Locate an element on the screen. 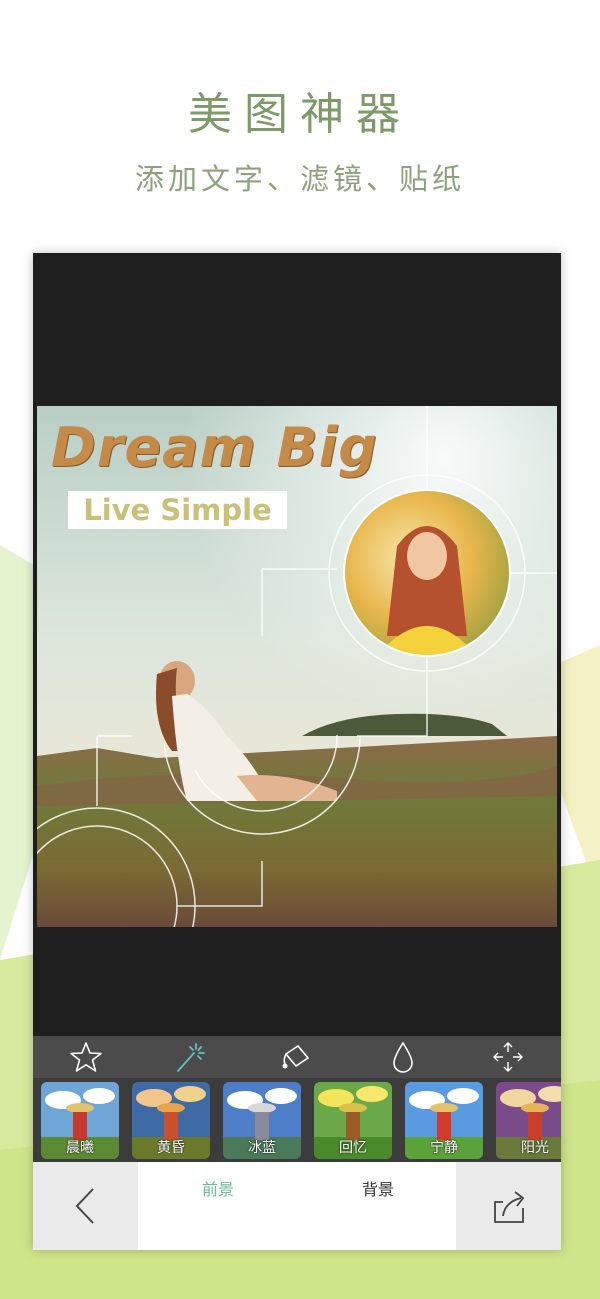 The image size is (600, 1299). back-button is located at coordinates (85, 1206).